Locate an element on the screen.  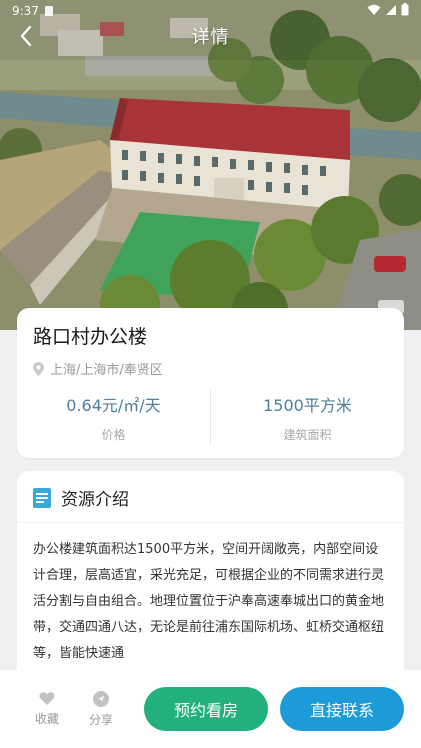
price-label: 价格 is located at coordinates (113, 434).